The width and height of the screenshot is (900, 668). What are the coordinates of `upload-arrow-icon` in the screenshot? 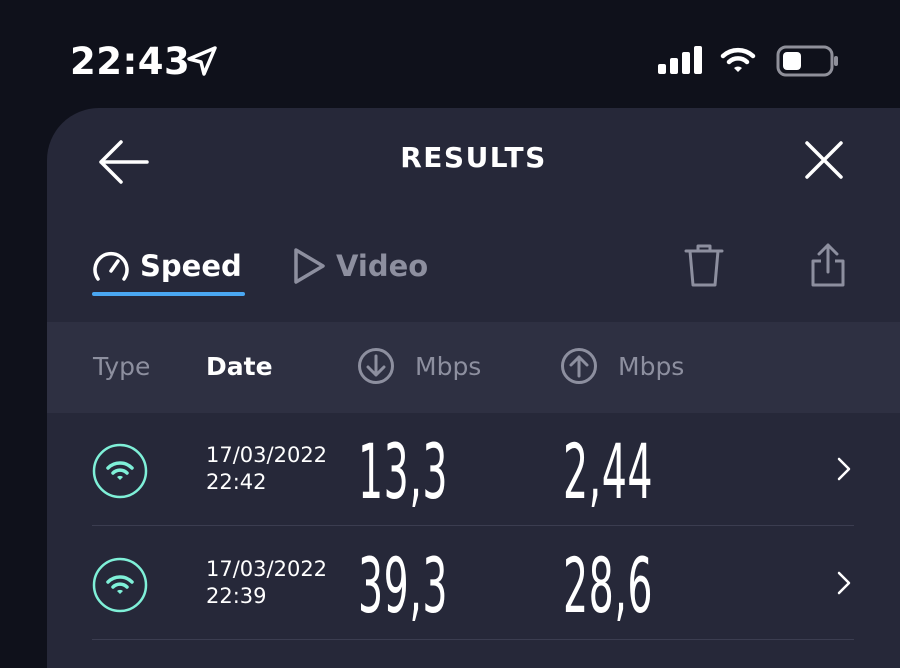 It's located at (579, 366).